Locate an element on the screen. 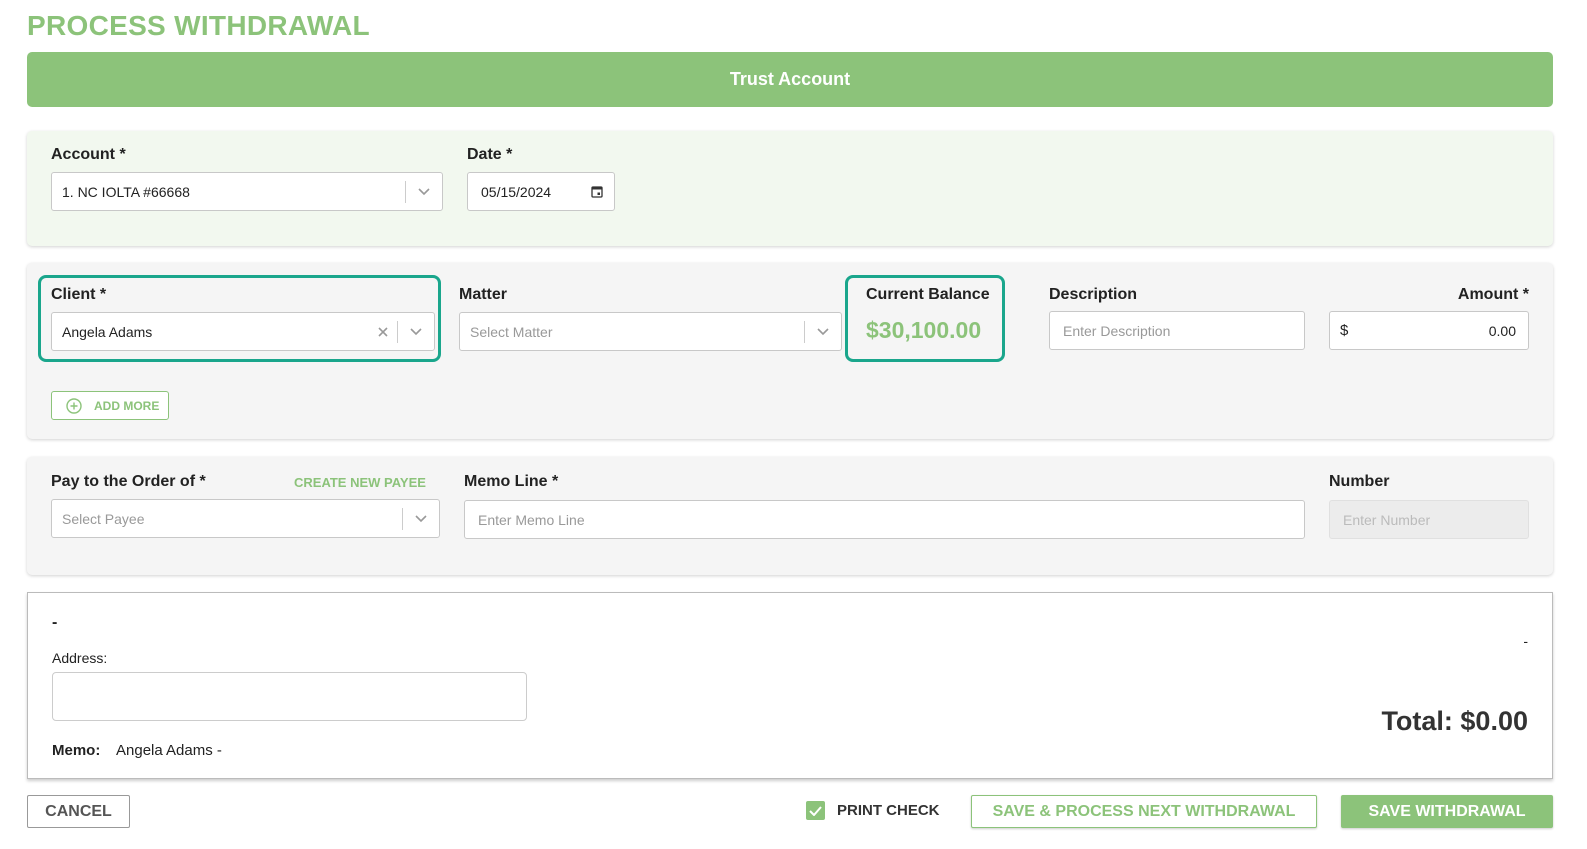  number-placeholder: Enter Number is located at coordinates (1387, 519).